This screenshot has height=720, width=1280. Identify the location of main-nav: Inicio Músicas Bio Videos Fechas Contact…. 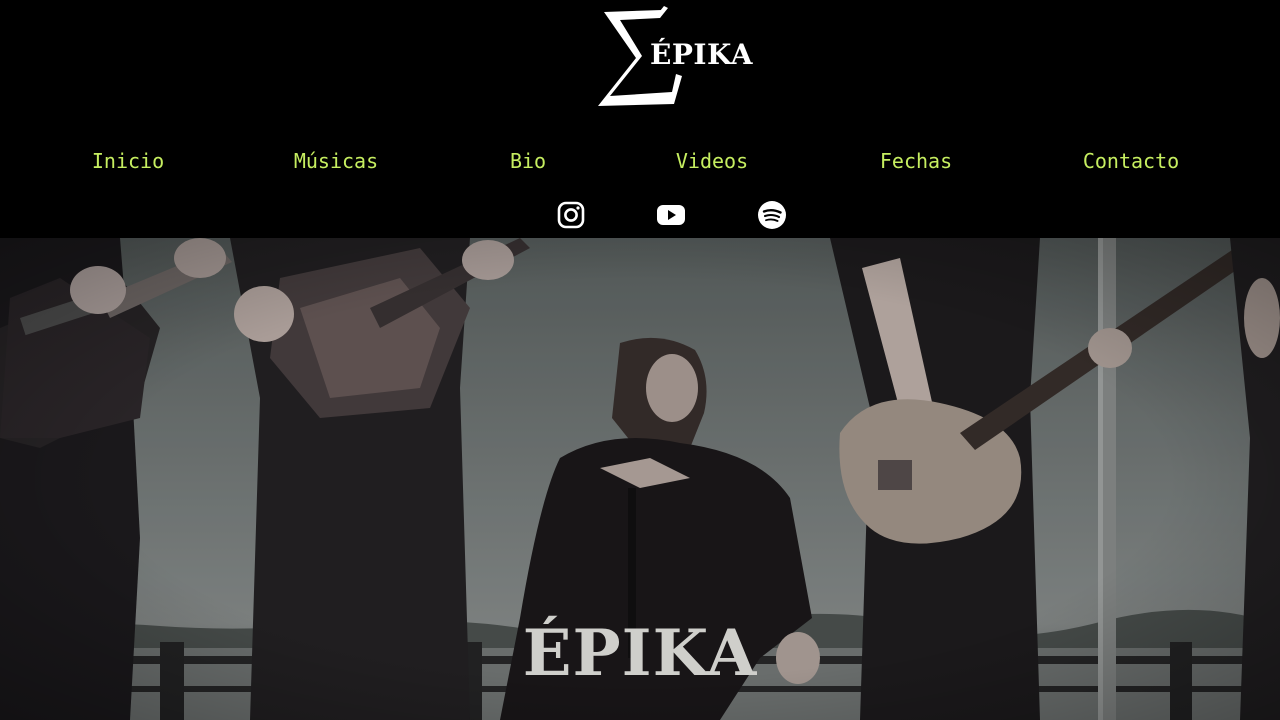
(640, 161).